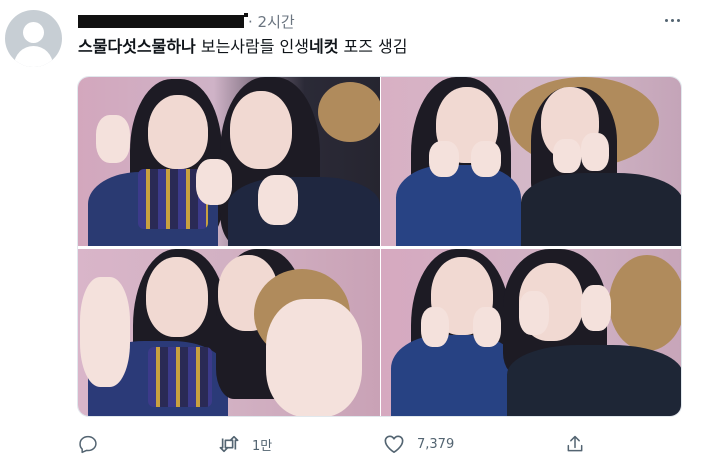 The width and height of the screenshot is (707, 463). Describe the element at coordinates (229, 444) in the screenshot. I see `retweet-icon` at that location.